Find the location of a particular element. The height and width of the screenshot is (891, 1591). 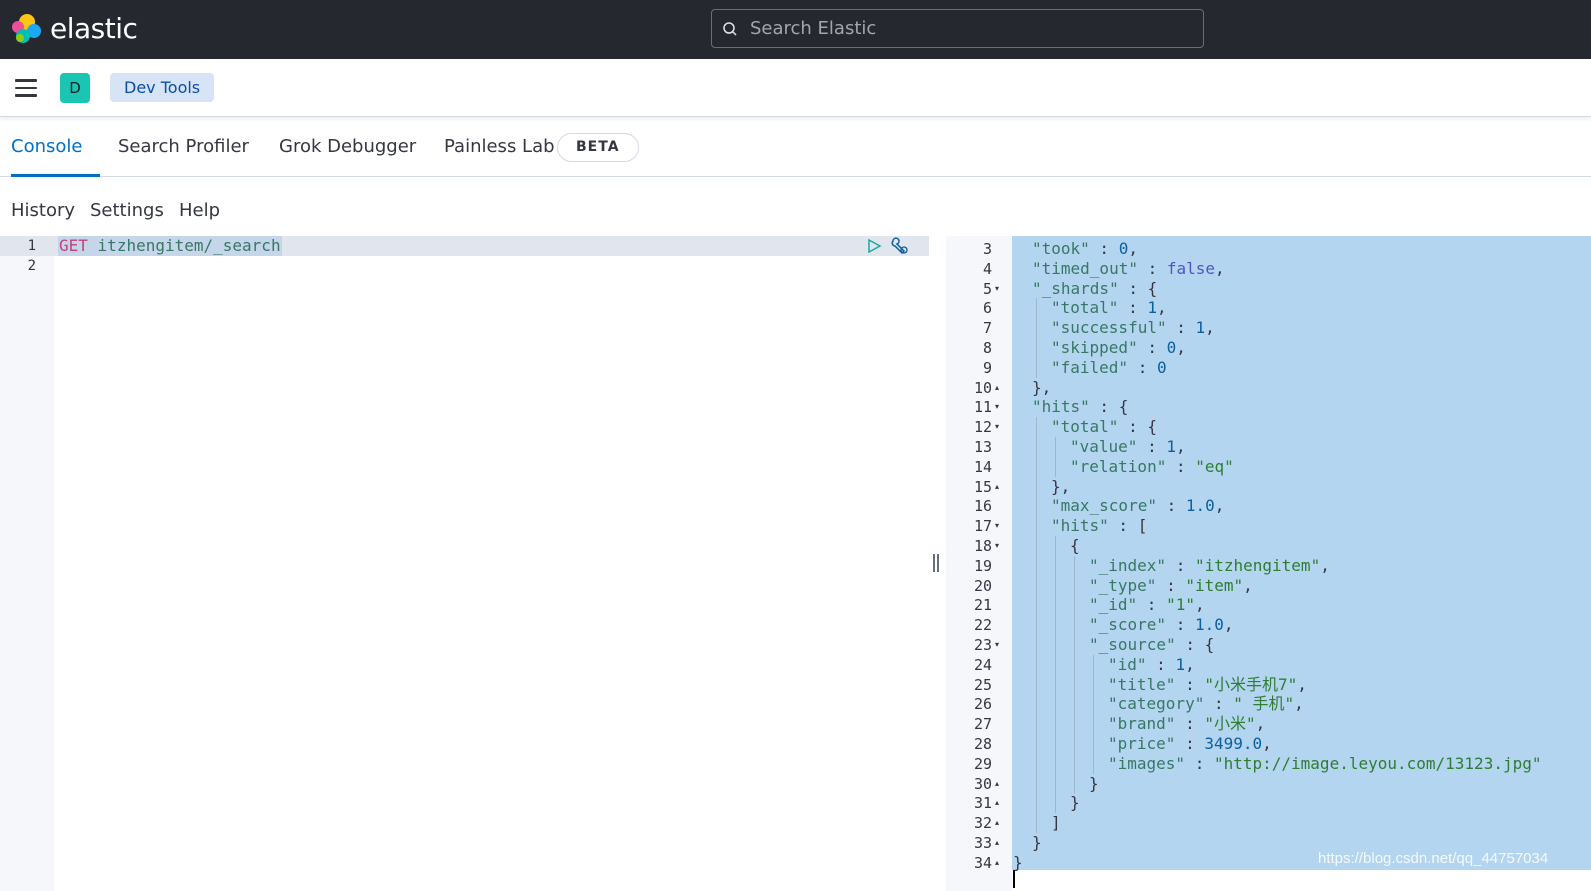

response-text: "price" : 3499.0, is located at coordinates (1190, 743).